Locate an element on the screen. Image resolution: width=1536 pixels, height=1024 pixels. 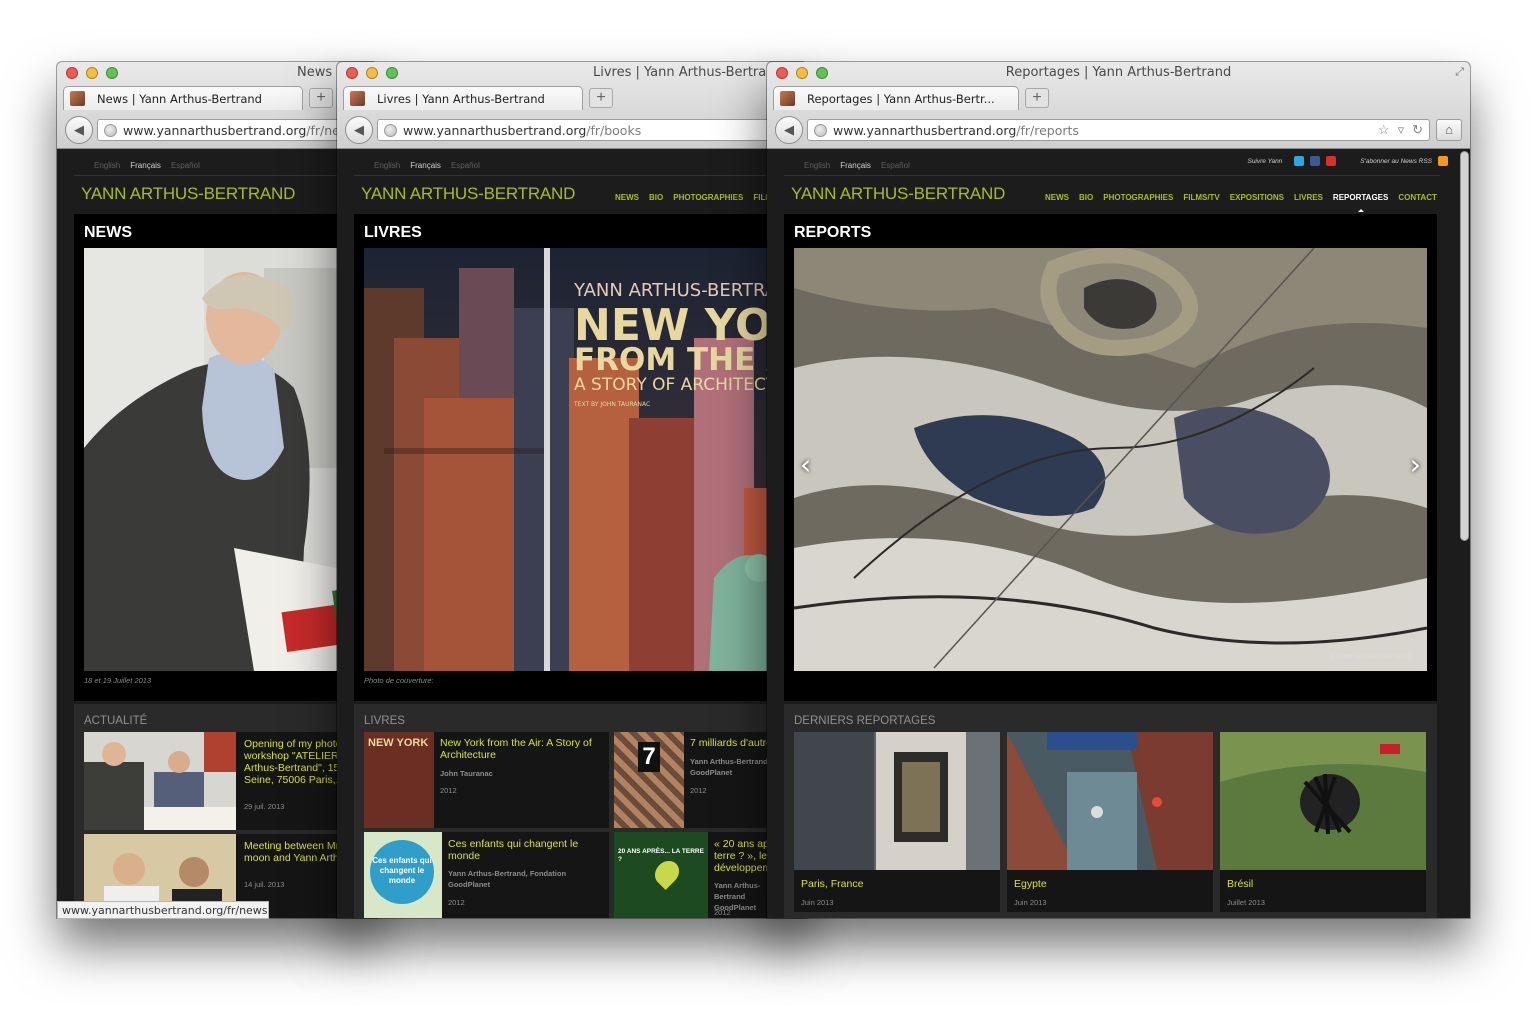
report-thumbnail is located at coordinates (1323, 801).